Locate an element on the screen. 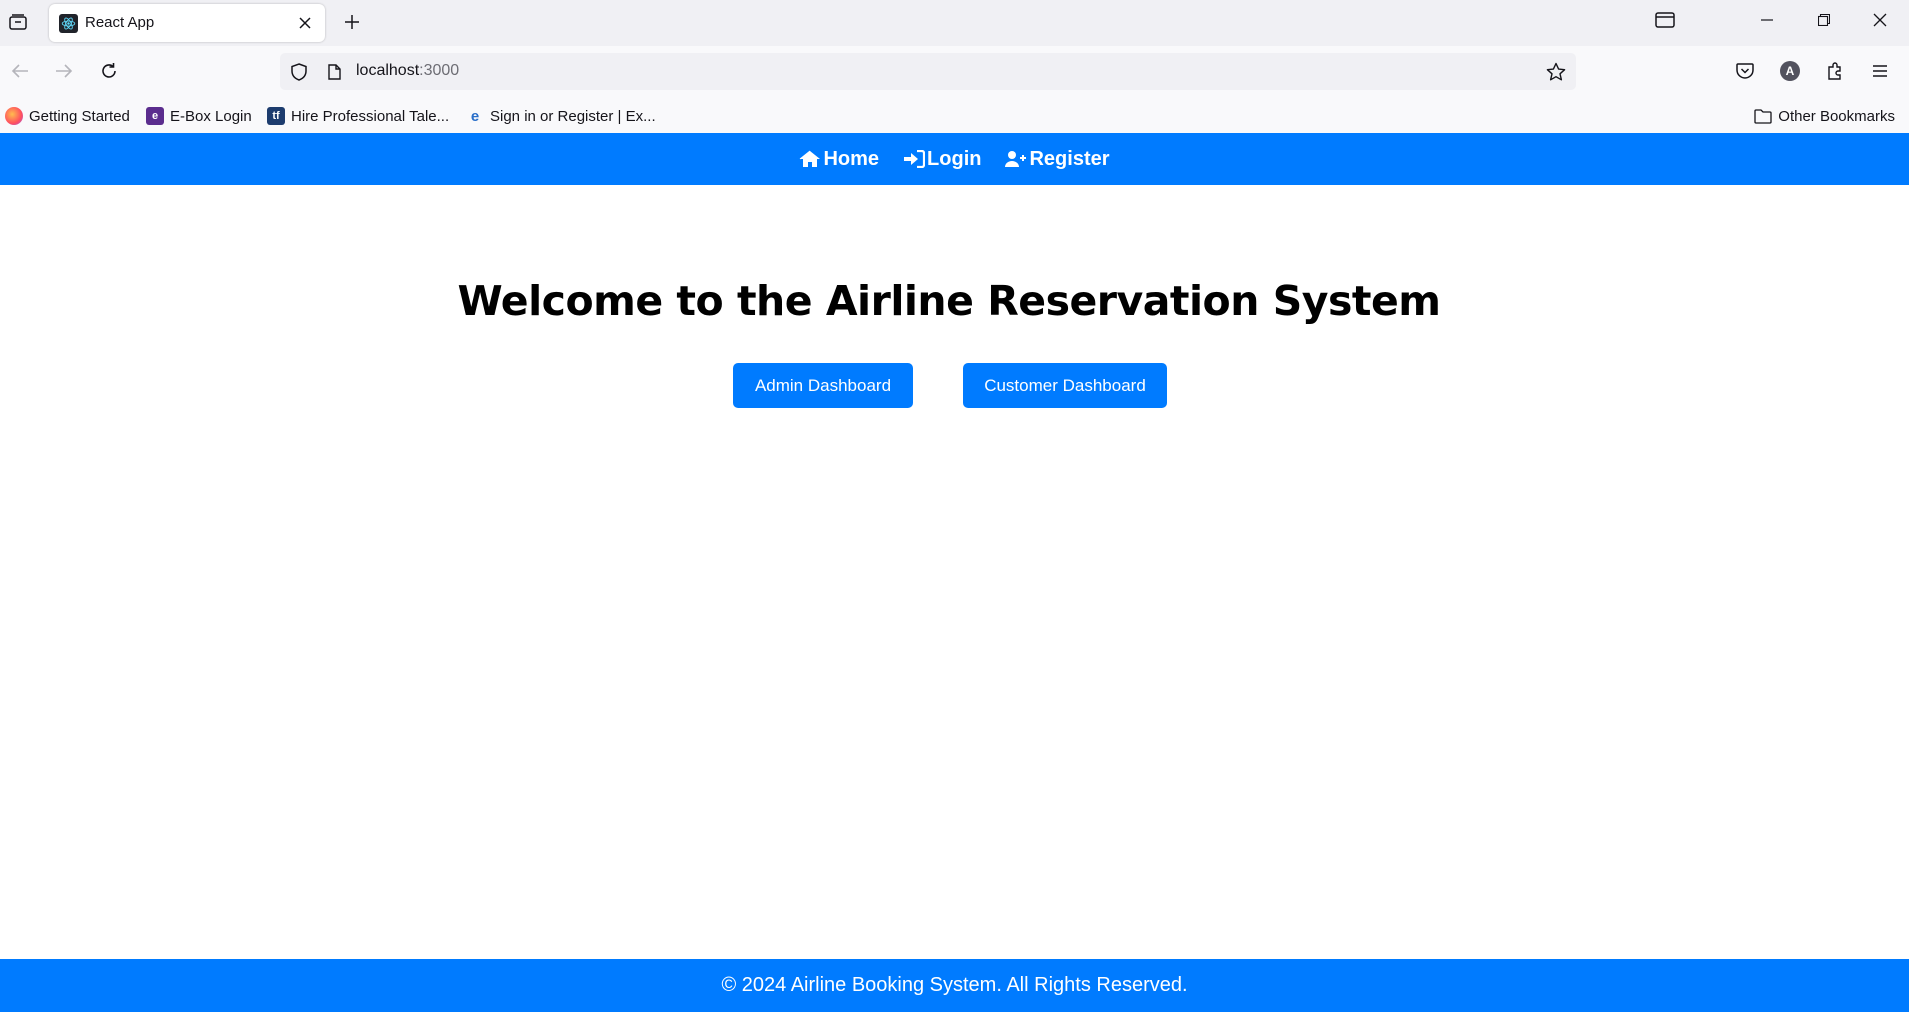  react-icon is located at coordinates (68, 23).